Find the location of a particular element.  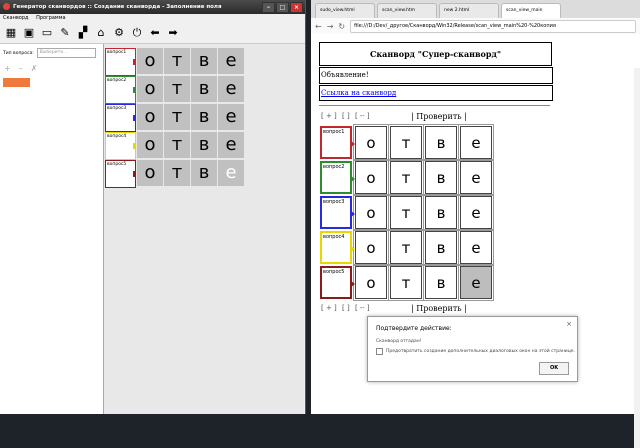

add-question-button: + is located at coordinates (7, 68).